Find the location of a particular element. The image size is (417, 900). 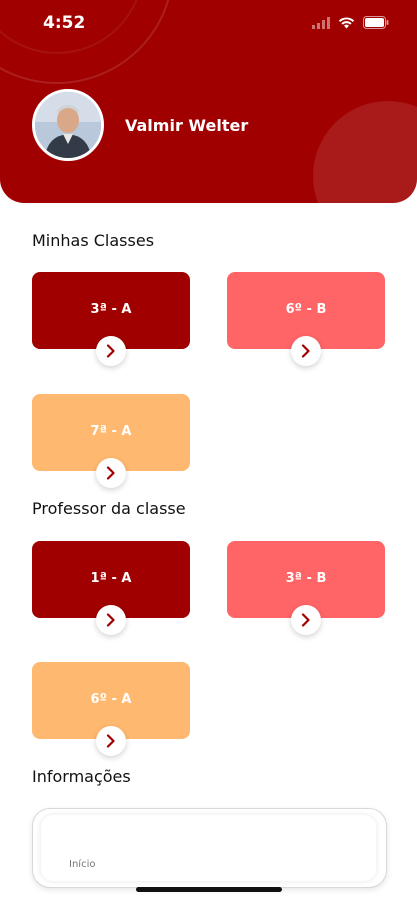

class-card-label: 7ª - A is located at coordinates (111, 431).